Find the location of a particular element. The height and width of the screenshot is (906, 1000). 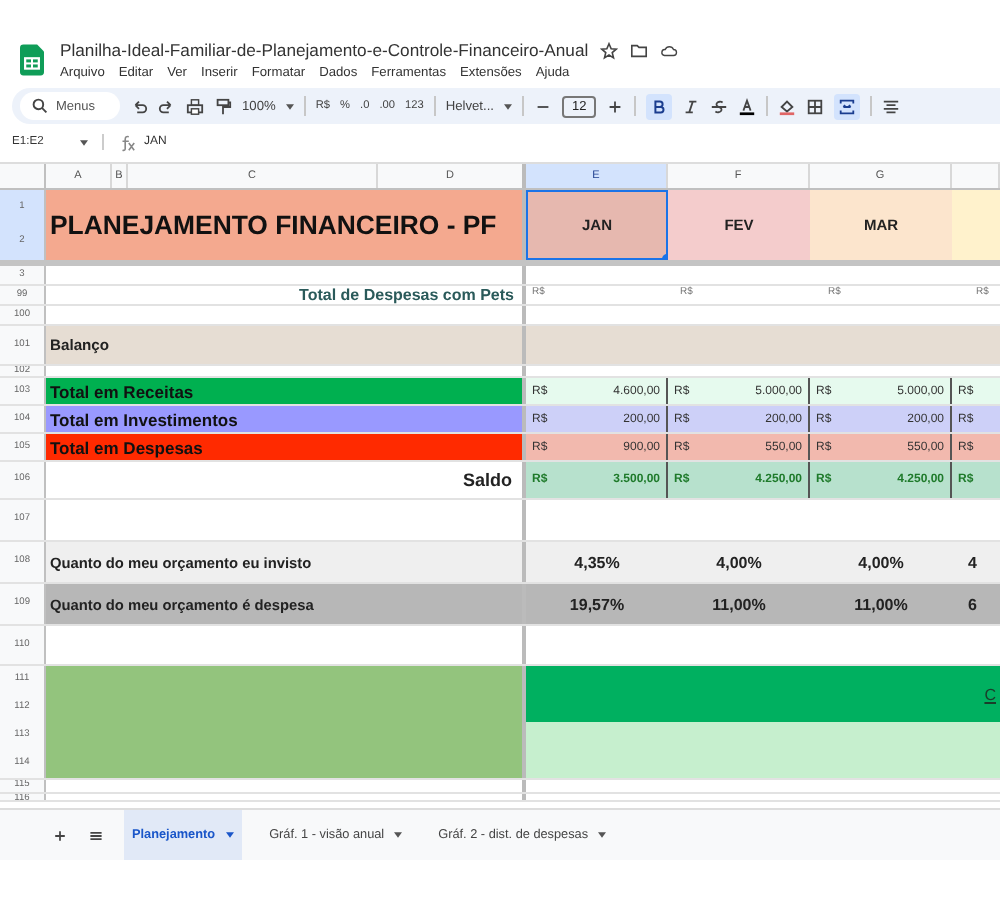

fill-color-icon is located at coordinates (787, 106).